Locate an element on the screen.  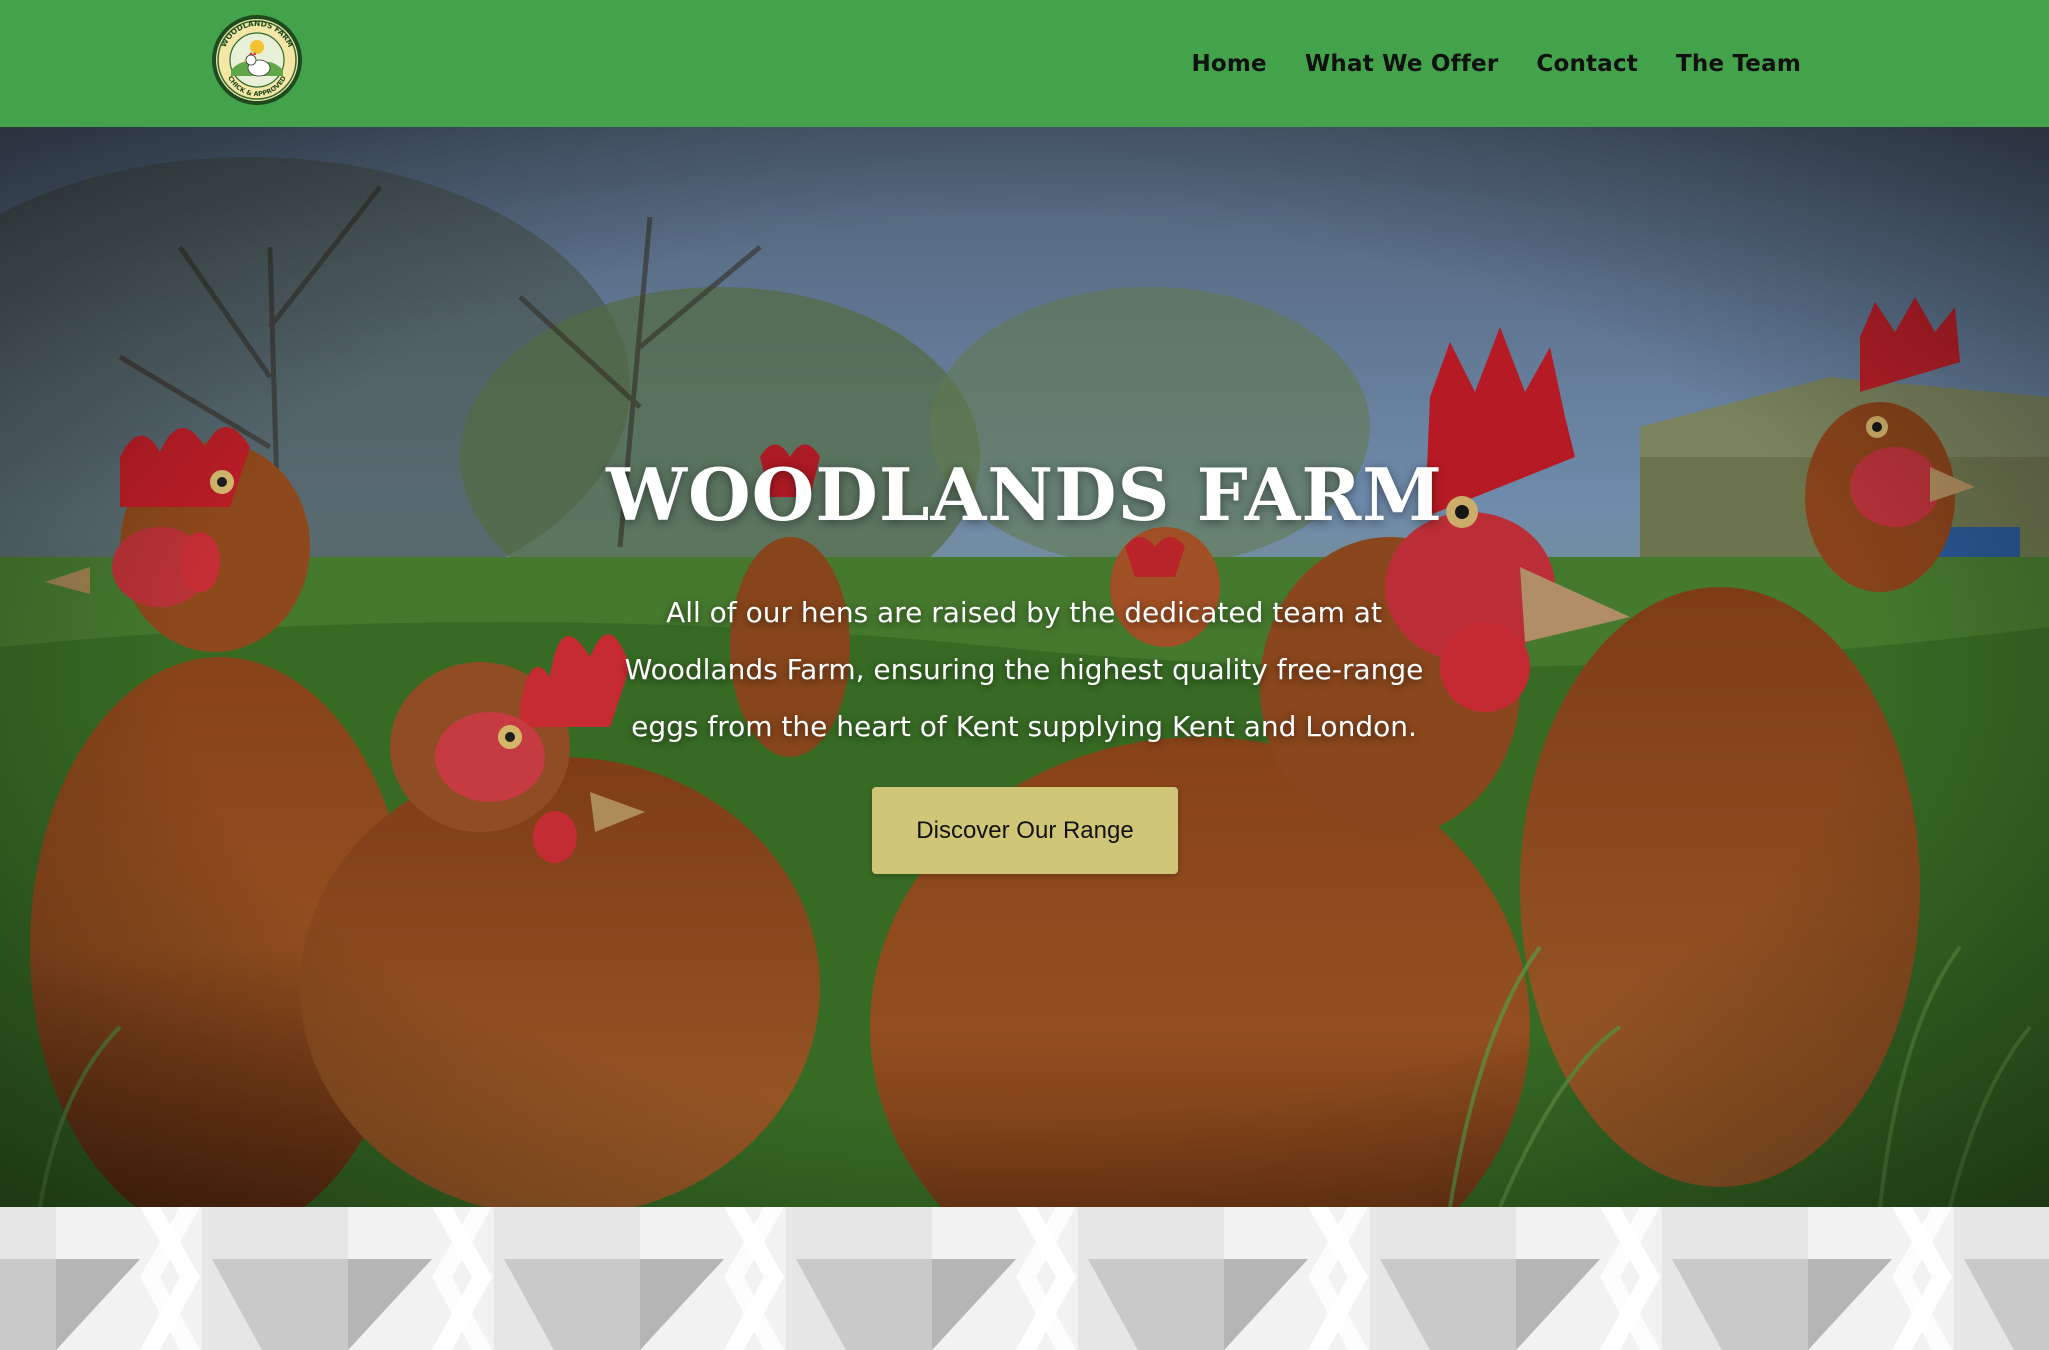
nav-the-team-link: The Team is located at coordinates (1738, 64).